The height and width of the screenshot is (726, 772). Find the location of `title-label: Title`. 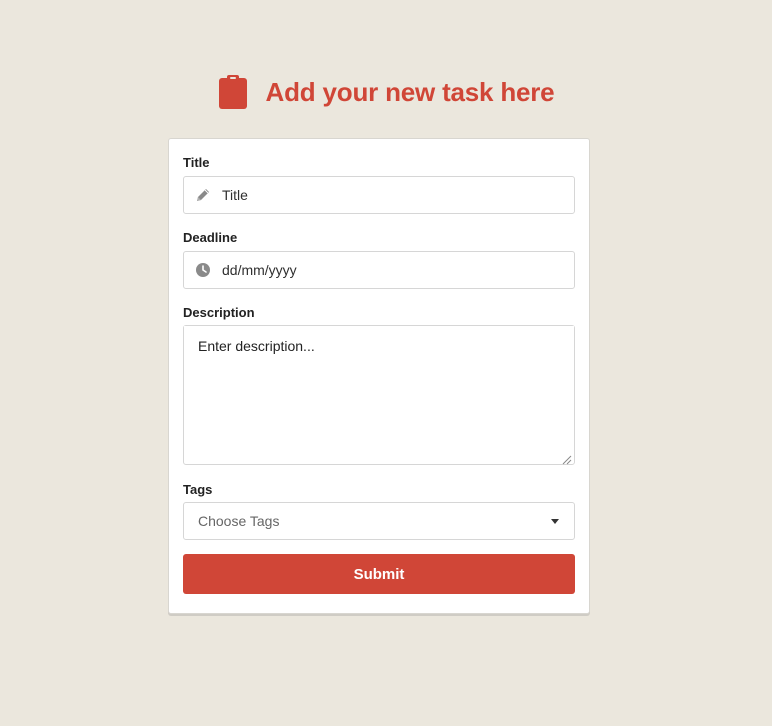

title-label: Title is located at coordinates (196, 162).